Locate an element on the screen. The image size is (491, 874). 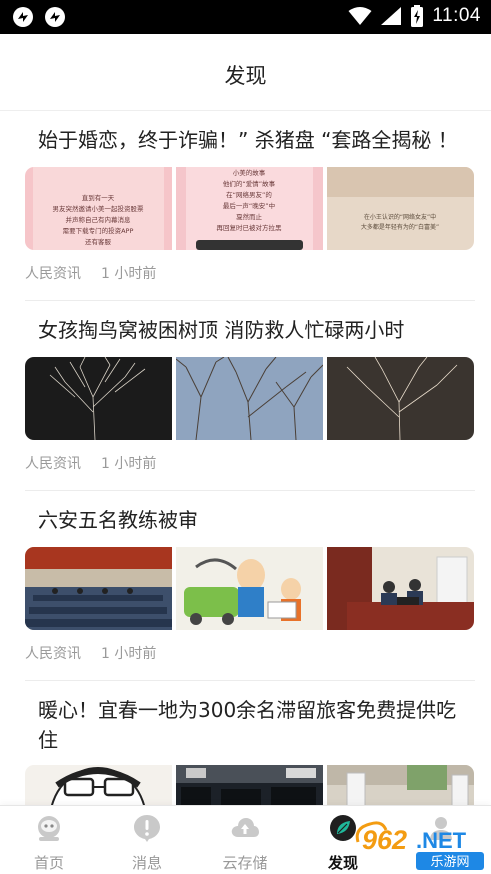
svg-text: .NET is located at coordinates (441, 840).